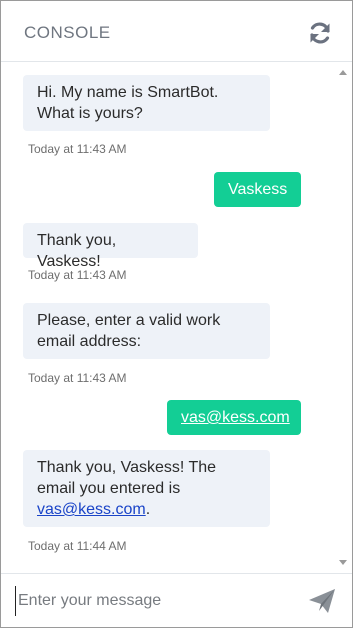  What do you see at coordinates (77, 546) in the screenshot?
I see `message-timestamp: Today at 11:44 AM` at bounding box center [77, 546].